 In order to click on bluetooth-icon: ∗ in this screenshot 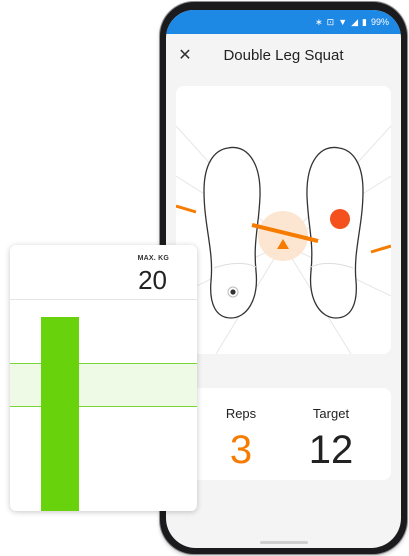, I will do `click(319, 21)`.